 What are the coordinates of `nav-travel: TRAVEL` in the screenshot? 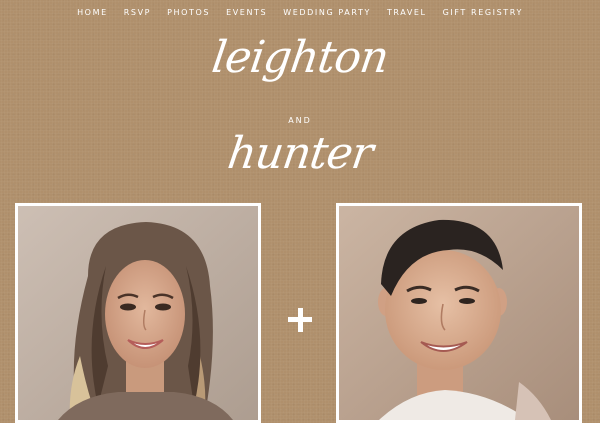 It's located at (407, 12).